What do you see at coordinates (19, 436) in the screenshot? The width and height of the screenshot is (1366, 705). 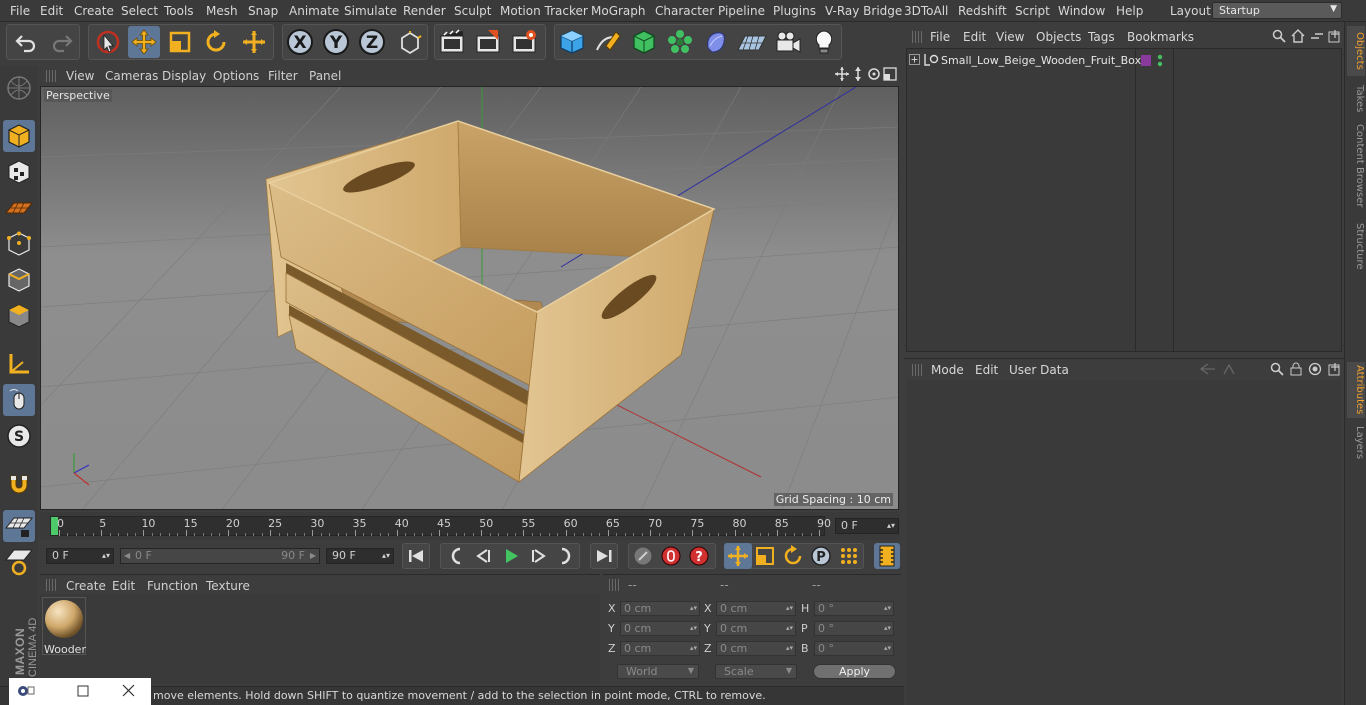 I see `solo-mode-icon: S` at bounding box center [19, 436].